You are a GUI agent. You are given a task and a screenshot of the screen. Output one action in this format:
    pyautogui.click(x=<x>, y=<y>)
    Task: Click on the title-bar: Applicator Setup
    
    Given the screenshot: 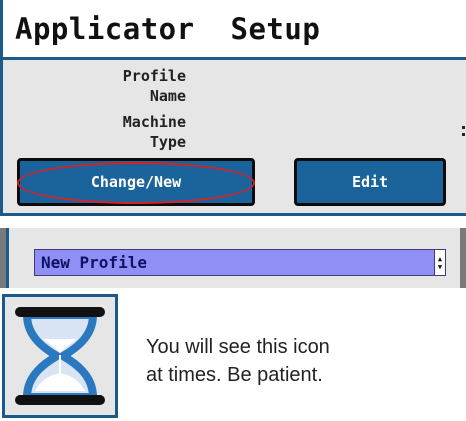 What is the action you would take?
    pyautogui.click(x=234, y=30)
    